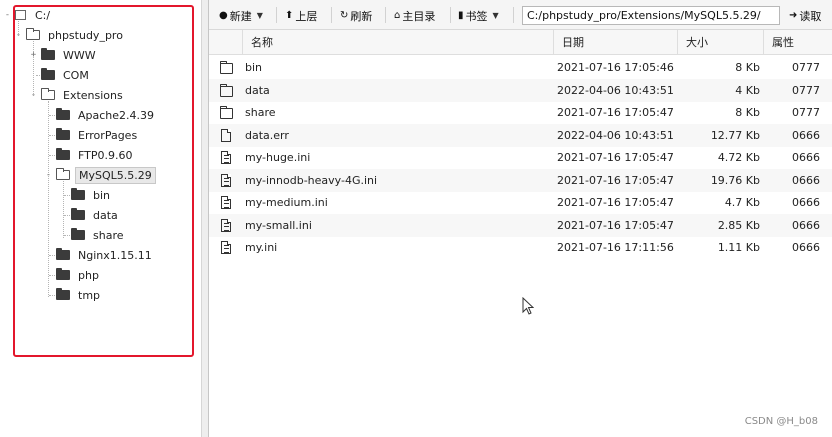 The width and height of the screenshot is (832, 437). Describe the element at coordinates (414, 15) in the screenshot. I see `home-directory-button: ⌂ 主目录` at that location.